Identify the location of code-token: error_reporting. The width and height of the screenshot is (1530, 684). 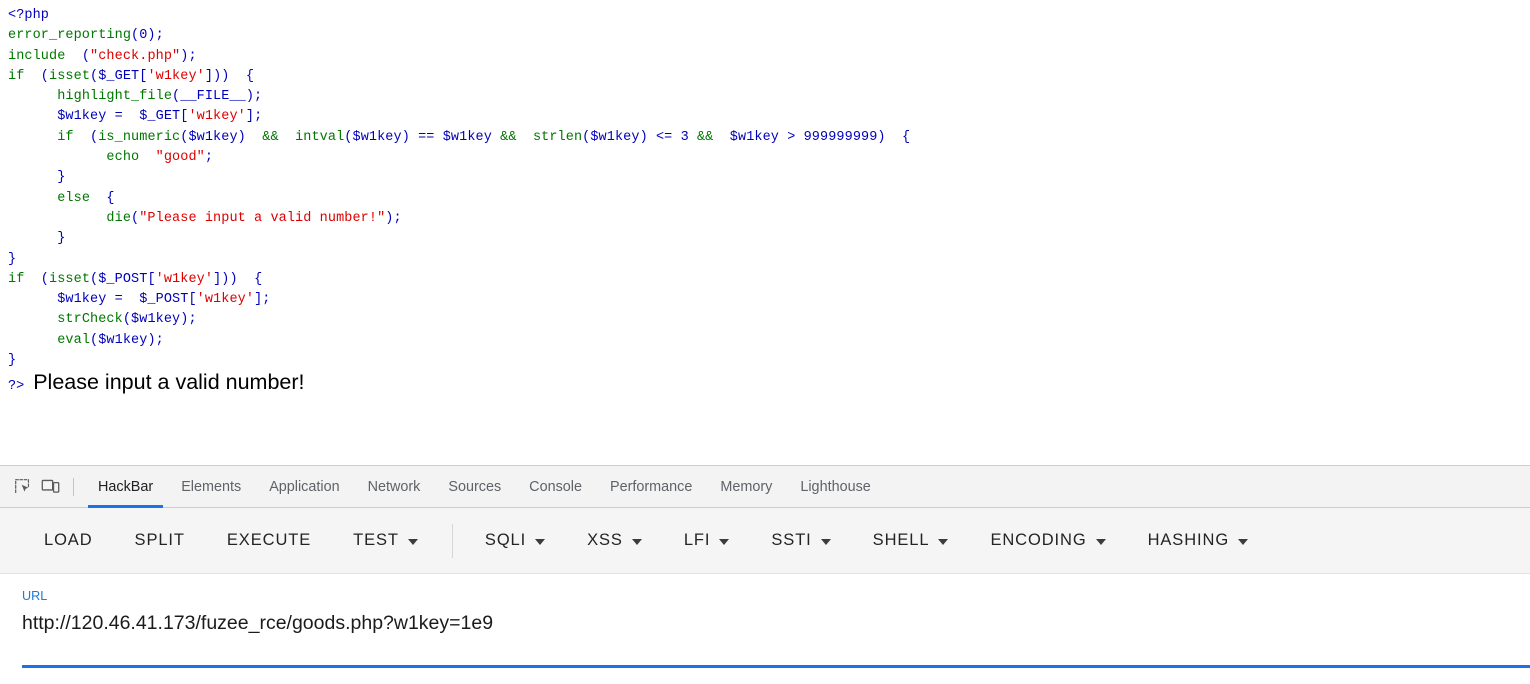
(70, 36).